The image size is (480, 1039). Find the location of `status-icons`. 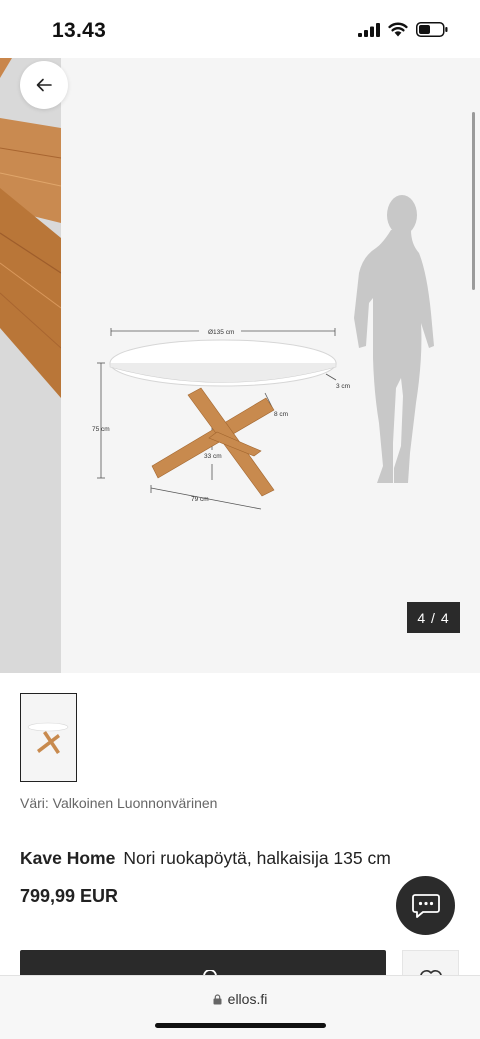

status-icons is located at coordinates (403, 29).